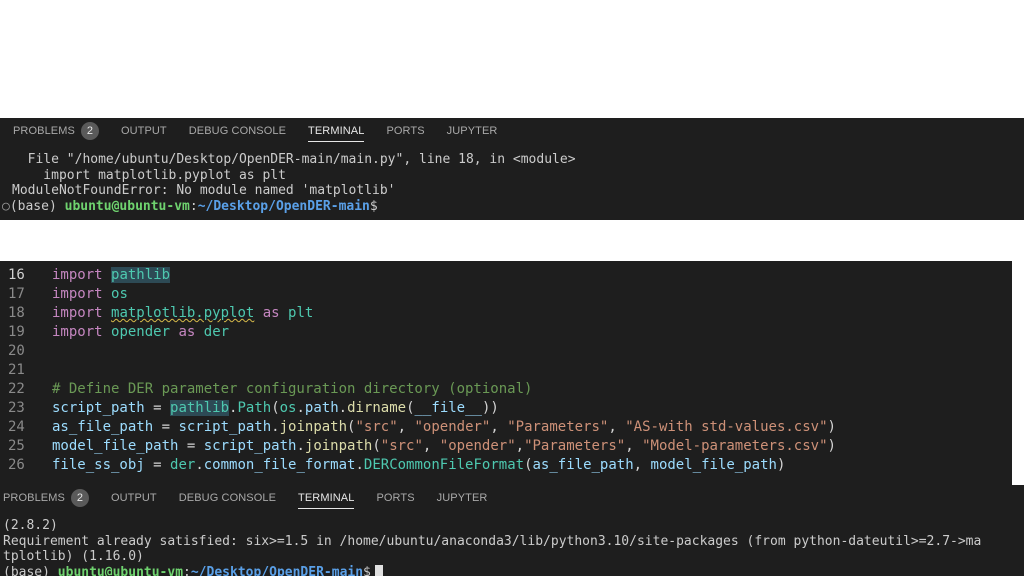 The image size is (1024, 576). Describe the element at coordinates (141, 275) in the screenshot. I see `code-token: pathlib` at that location.